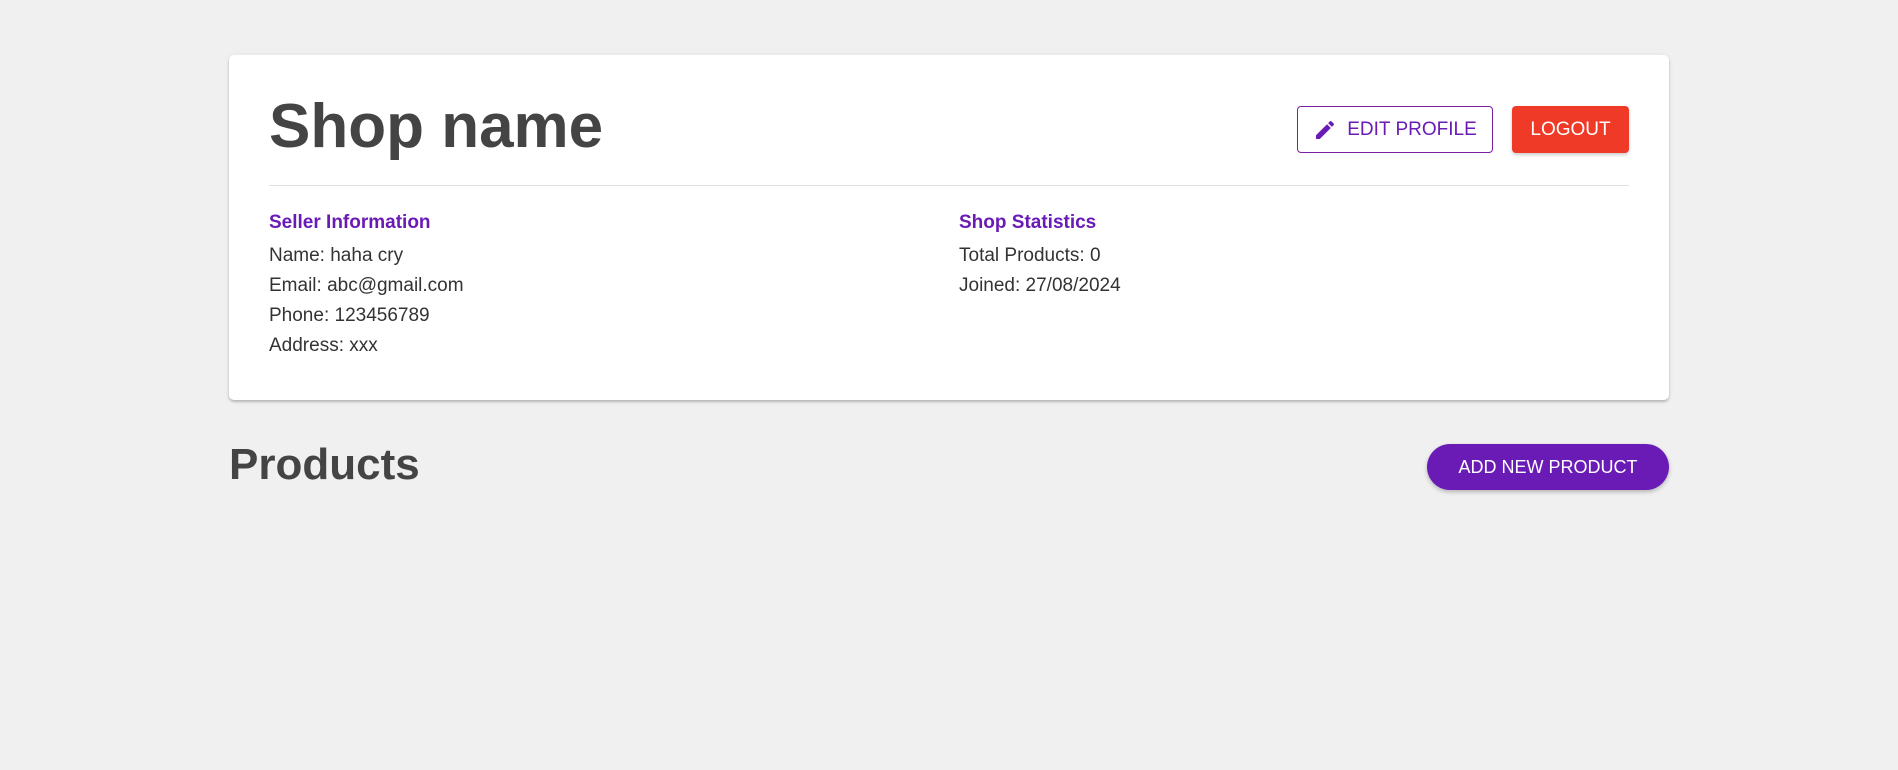 This screenshot has width=1898, height=770. Describe the element at coordinates (349, 315) in the screenshot. I see `seller-phone: Phone: 123456789` at that location.